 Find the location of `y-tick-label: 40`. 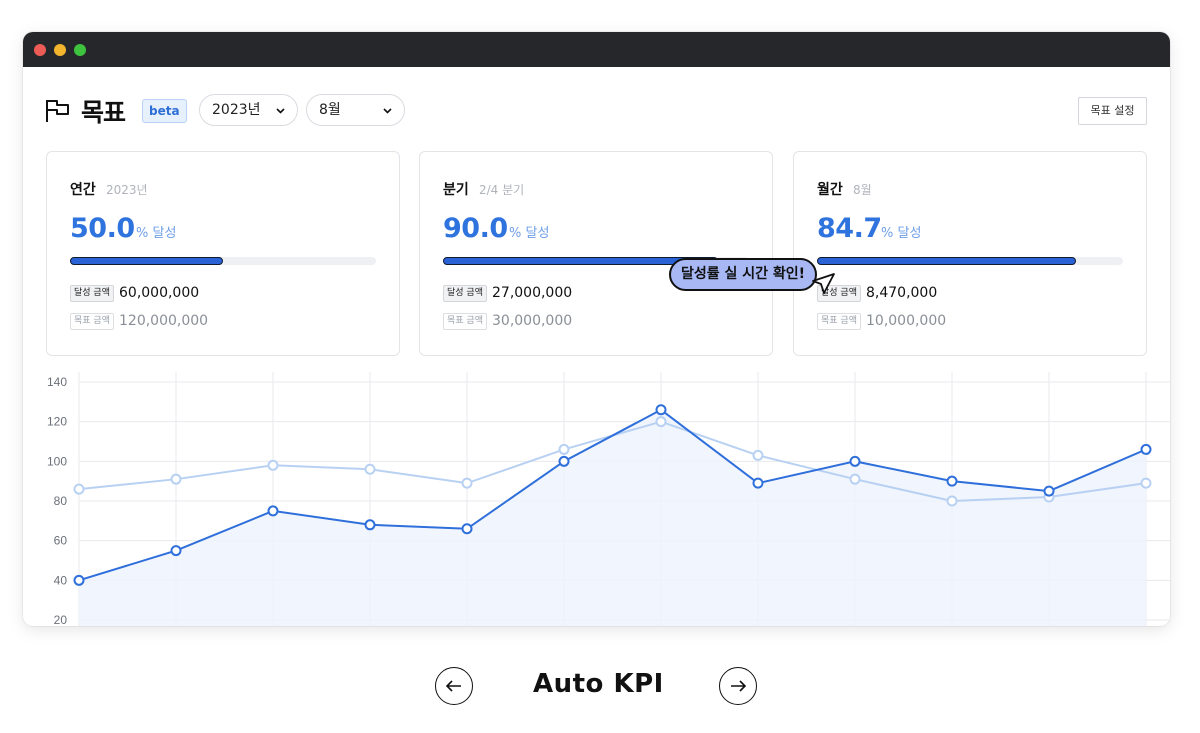

y-tick-label: 40 is located at coordinates (61, 580).